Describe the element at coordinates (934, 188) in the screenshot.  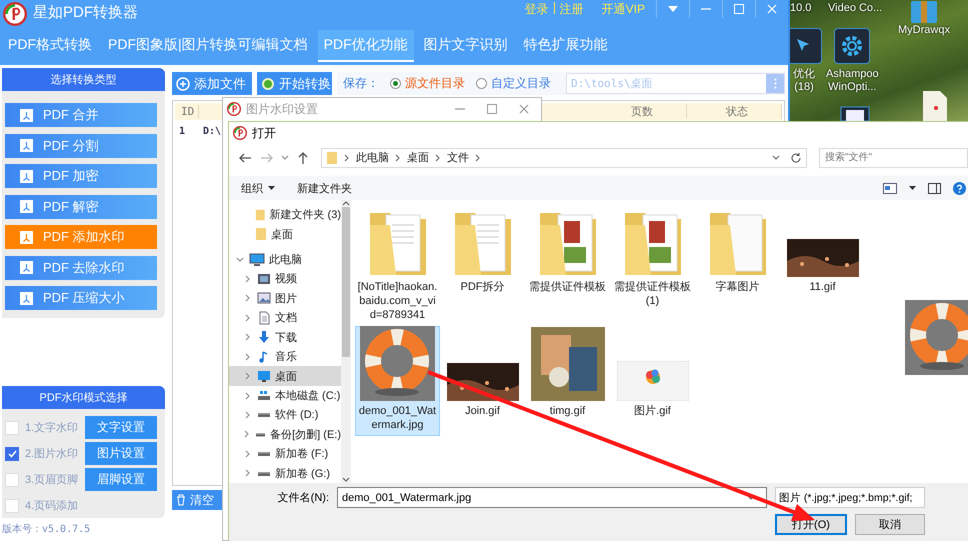
I see `preview-pane-icon` at that location.